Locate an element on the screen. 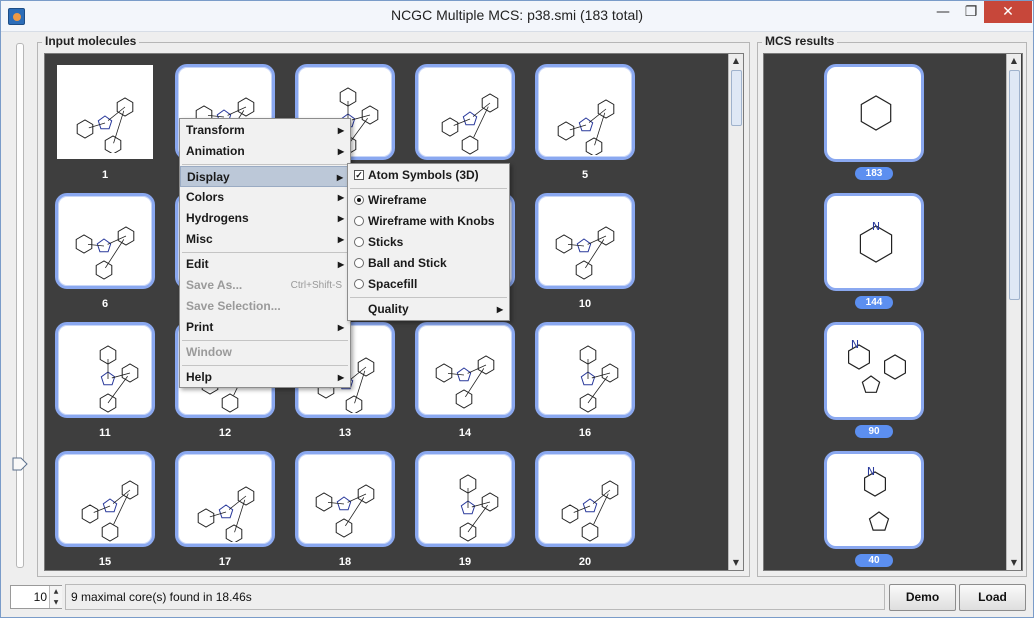 Image resolution: width=1034 pixels, height=618 pixels. mcs-scroll-thumb is located at coordinates (1014, 185).